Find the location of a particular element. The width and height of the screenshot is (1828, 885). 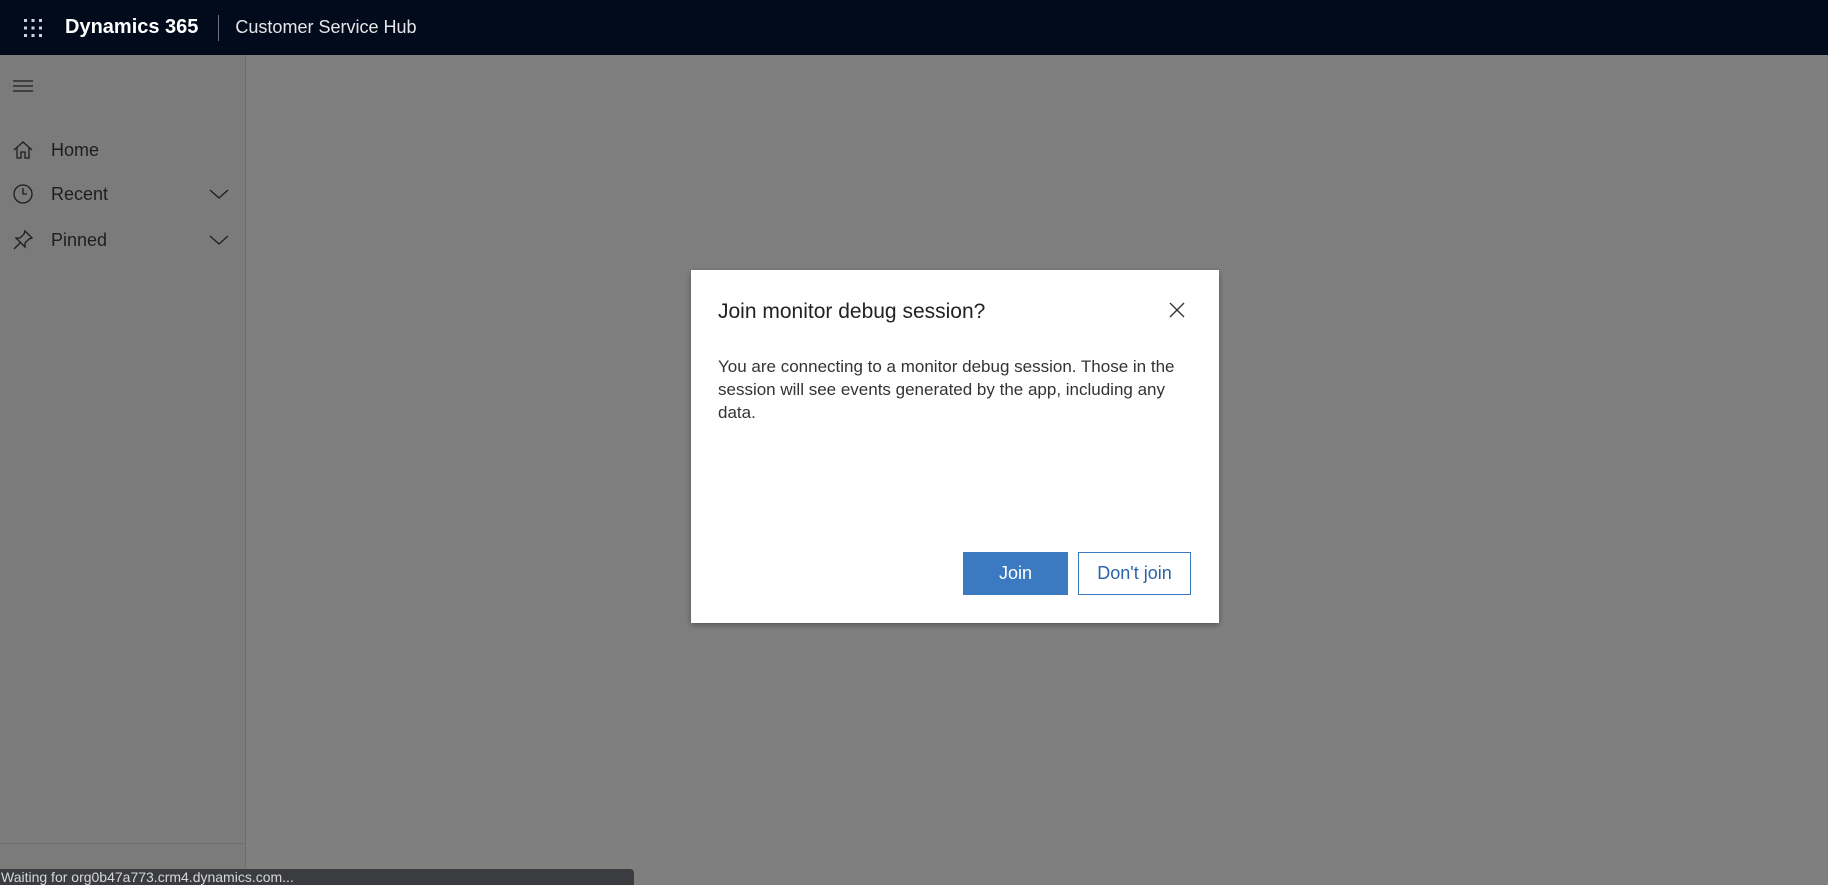

home-icon is located at coordinates (23, 150).